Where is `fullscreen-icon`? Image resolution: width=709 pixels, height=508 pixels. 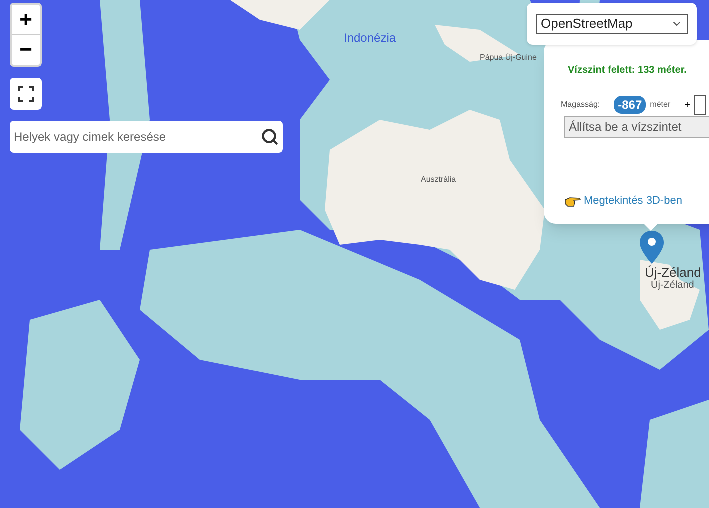 fullscreen-icon is located at coordinates (26, 94).